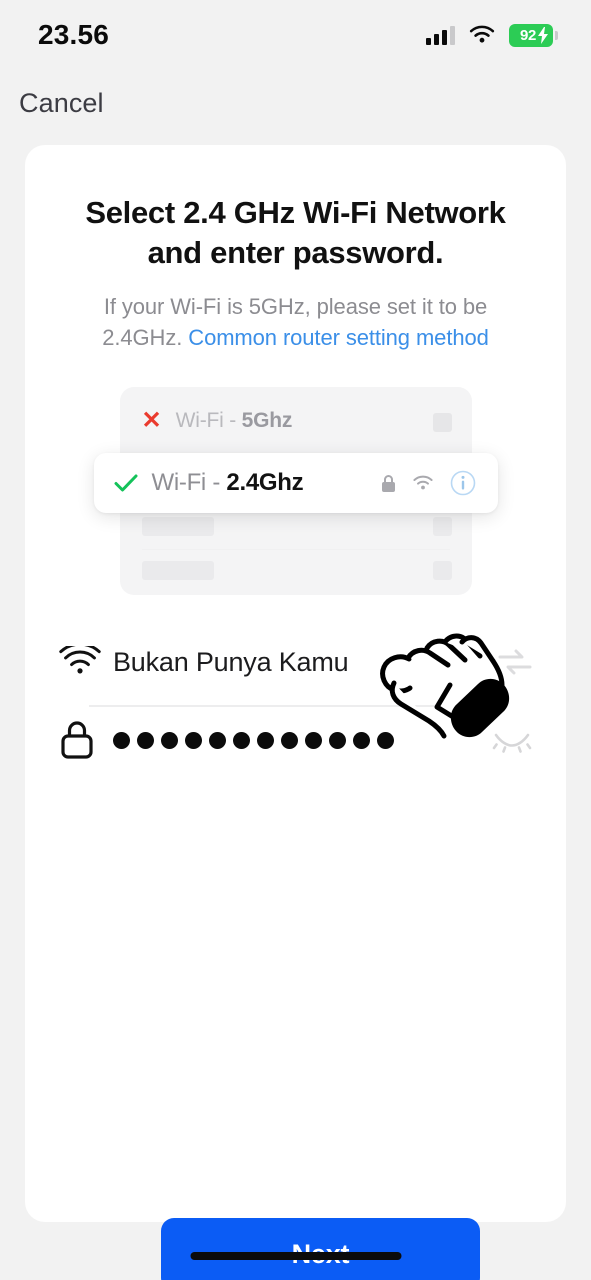 The image size is (591, 1280). I want to click on battery-icon: 92, so click(533, 35).